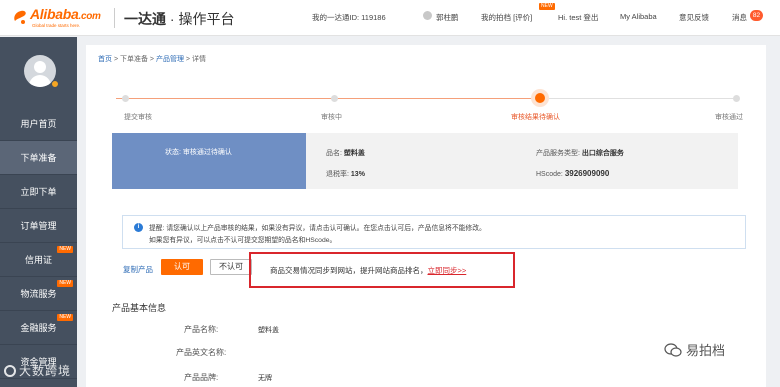 The width and height of the screenshot is (780, 387). I want to click on avatar-badge-icon, so click(55, 84).